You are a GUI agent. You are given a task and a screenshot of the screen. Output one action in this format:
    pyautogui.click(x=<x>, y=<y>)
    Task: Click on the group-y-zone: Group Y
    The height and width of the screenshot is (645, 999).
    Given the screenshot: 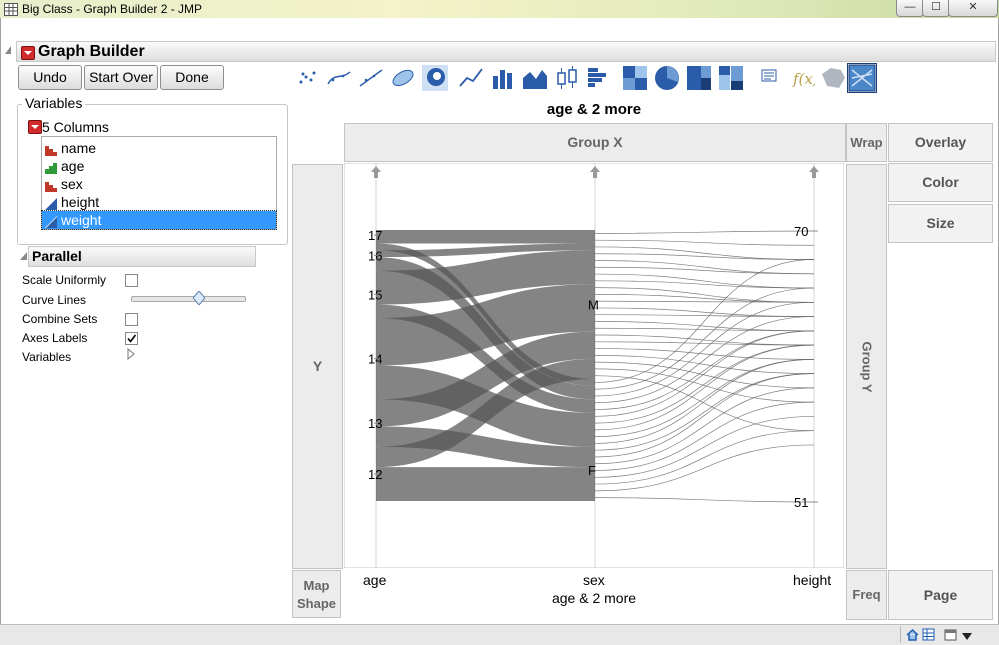 What is the action you would take?
    pyautogui.click(x=866, y=366)
    